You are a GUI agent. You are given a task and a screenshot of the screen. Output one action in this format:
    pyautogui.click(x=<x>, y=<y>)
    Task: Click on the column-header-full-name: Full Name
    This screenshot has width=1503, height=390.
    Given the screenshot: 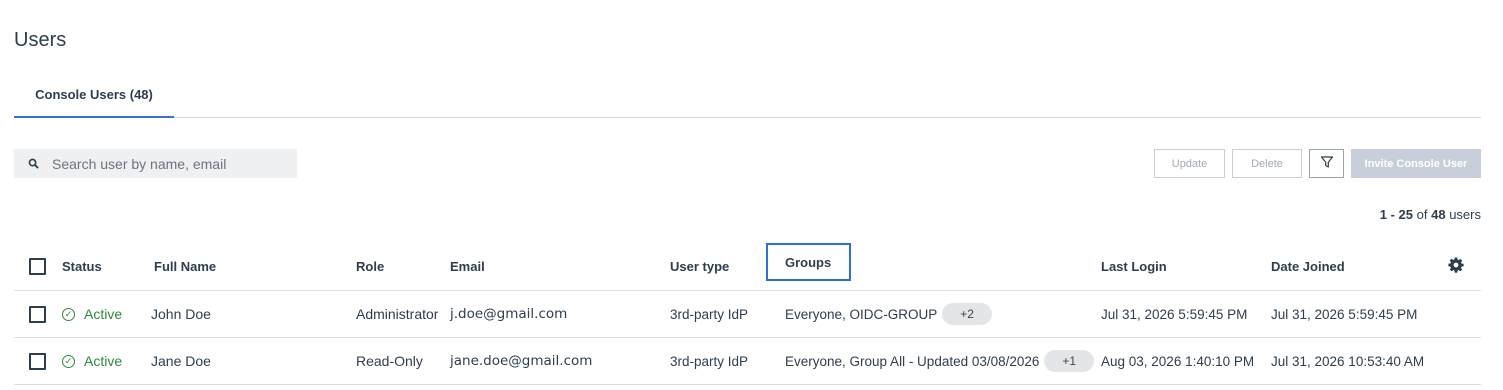 What is the action you would take?
    pyautogui.click(x=185, y=266)
    